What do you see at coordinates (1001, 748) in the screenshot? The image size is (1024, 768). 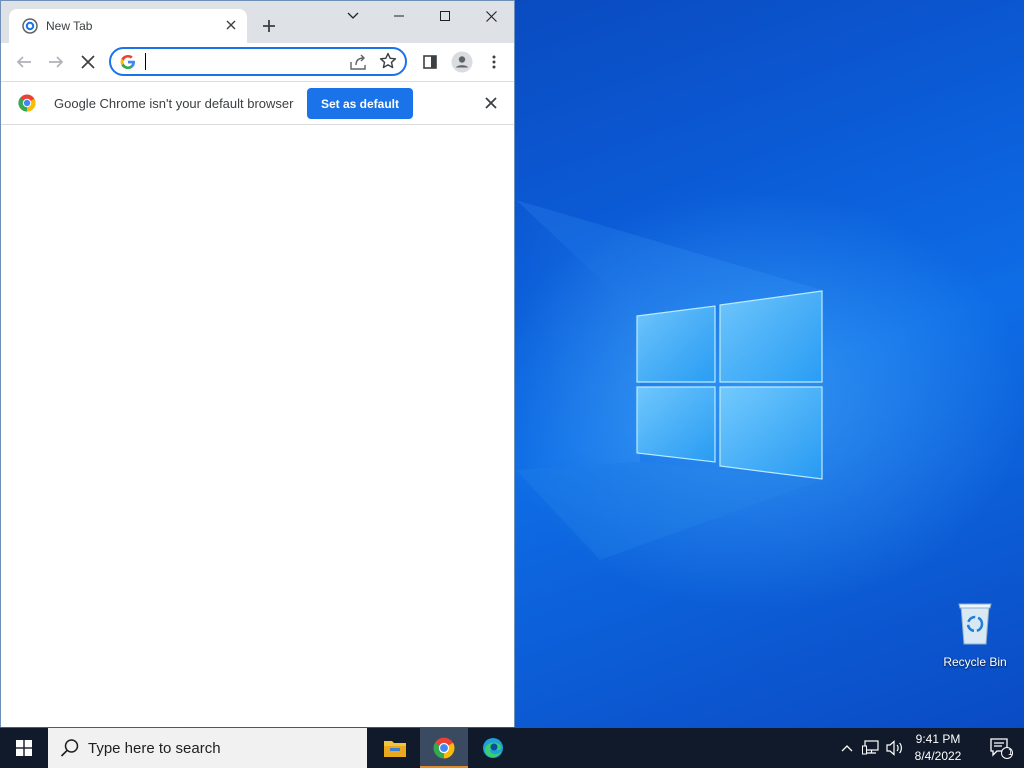 I see `action-center-button: 1` at bounding box center [1001, 748].